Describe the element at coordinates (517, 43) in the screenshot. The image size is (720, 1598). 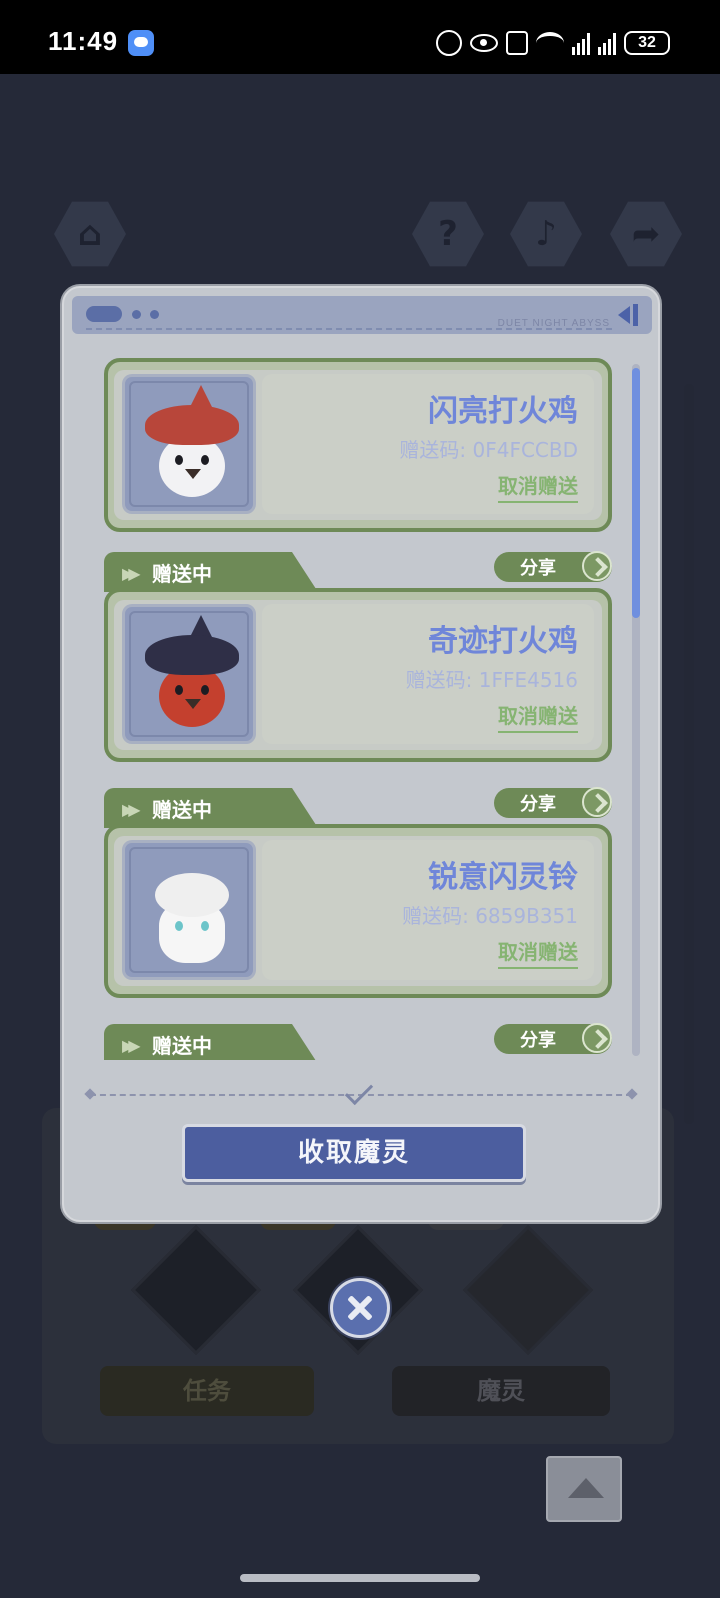
I see `nfc-icon` at that location.